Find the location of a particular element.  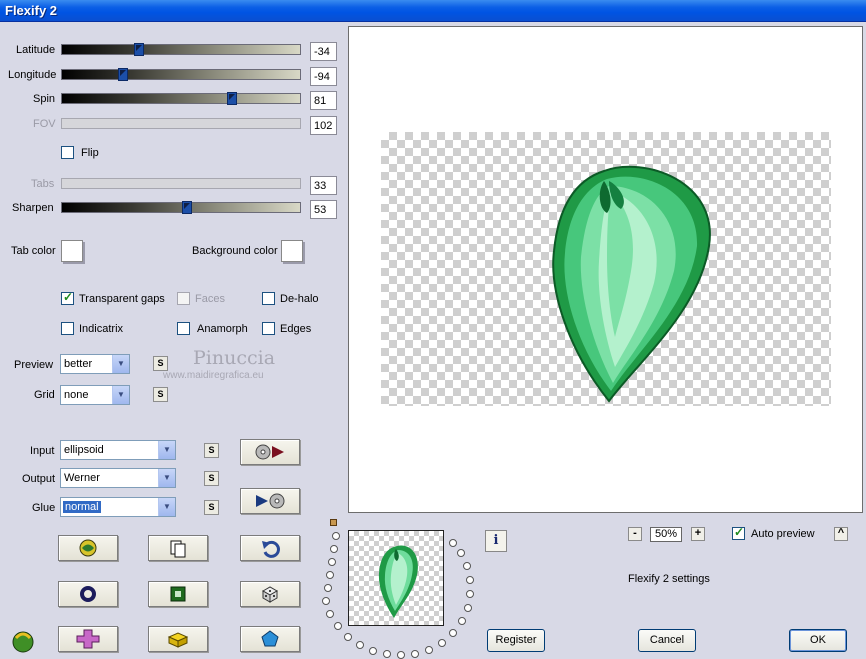

gem-logo-icon is located at coordinates (23, 642).